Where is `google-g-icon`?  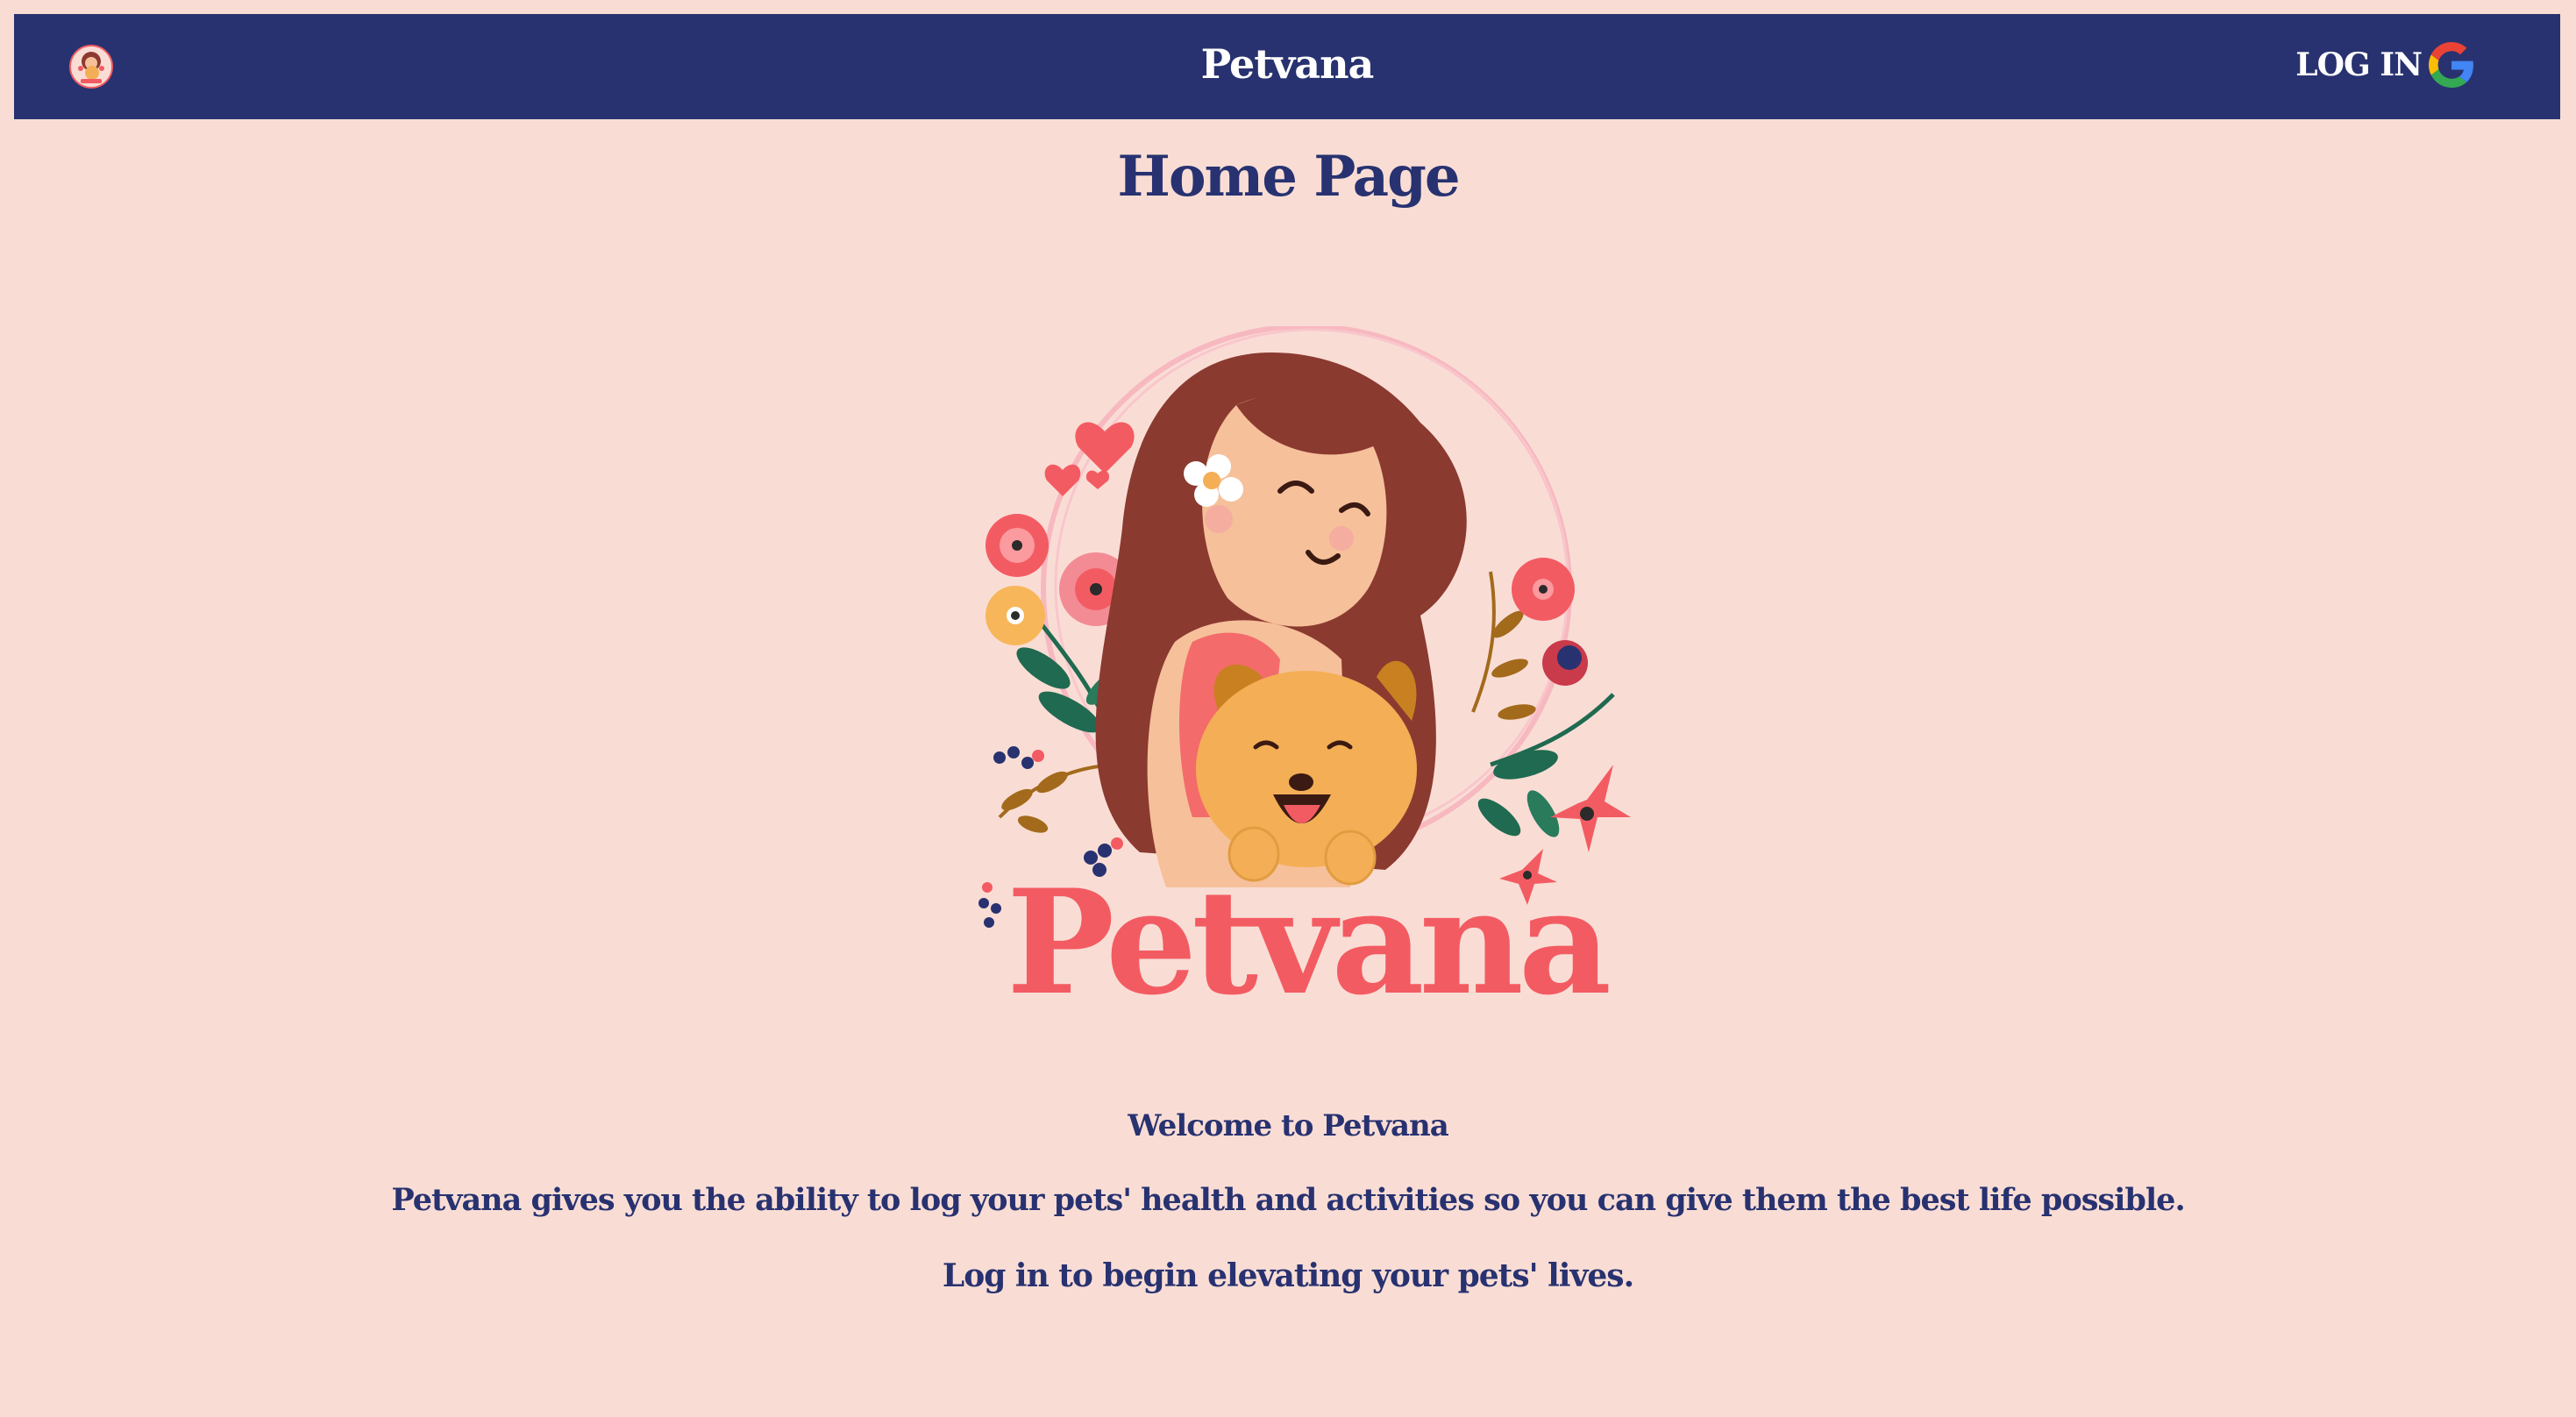
google-g-icon is located at coordinates (2451, 65).